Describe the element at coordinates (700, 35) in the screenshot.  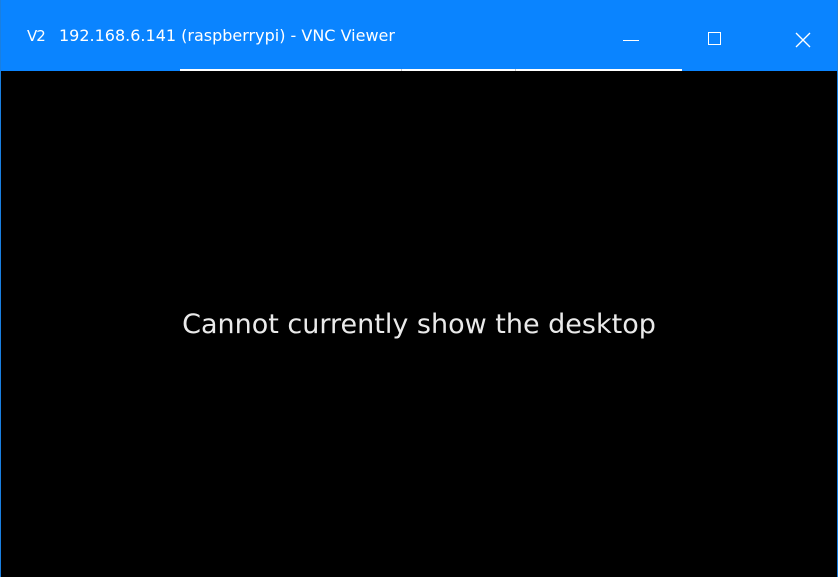
I see `maximize-button` at that location.